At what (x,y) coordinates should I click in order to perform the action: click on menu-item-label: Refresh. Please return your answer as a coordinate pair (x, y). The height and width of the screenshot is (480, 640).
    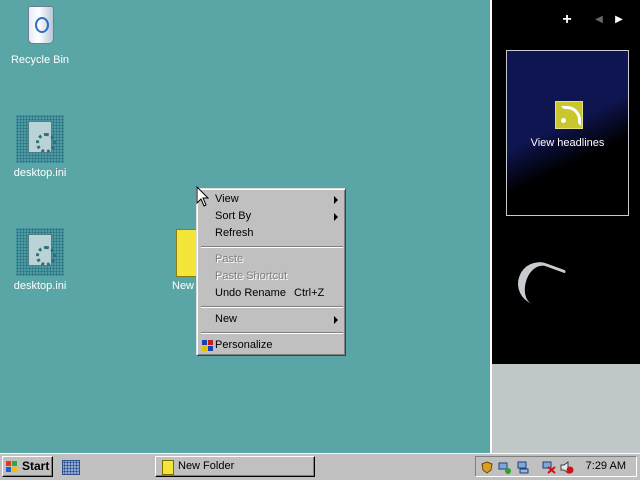
    Looking at the image, I should click on (234, 233).